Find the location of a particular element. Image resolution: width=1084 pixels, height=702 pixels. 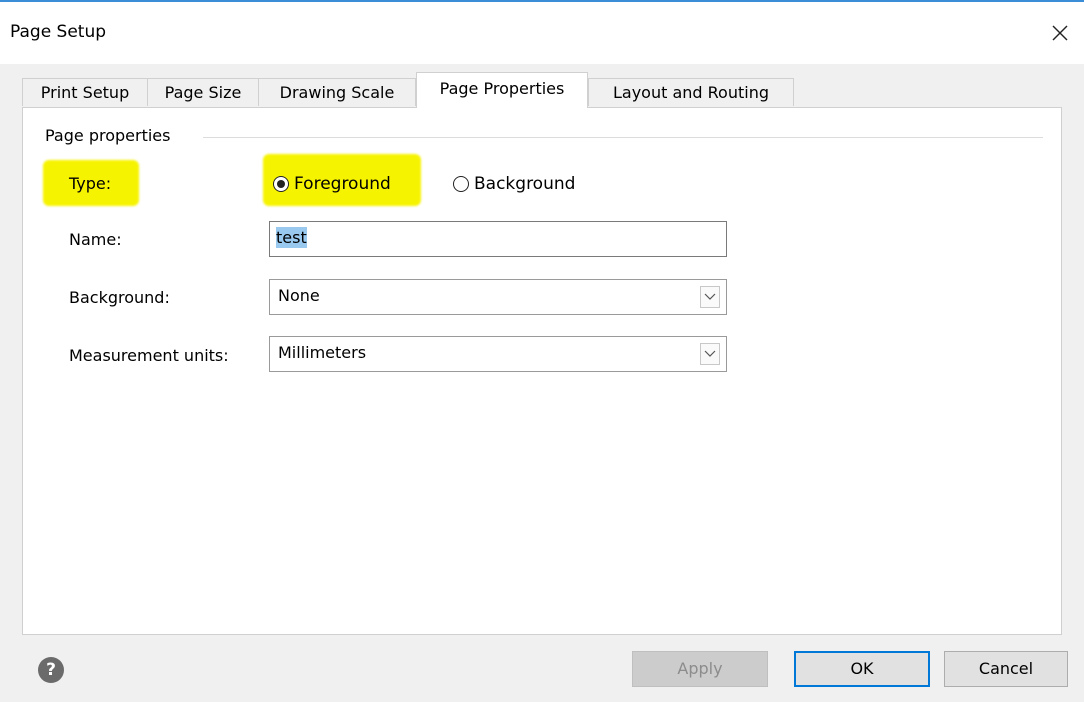

background-select-value: None is located at coordinates (299, 295).